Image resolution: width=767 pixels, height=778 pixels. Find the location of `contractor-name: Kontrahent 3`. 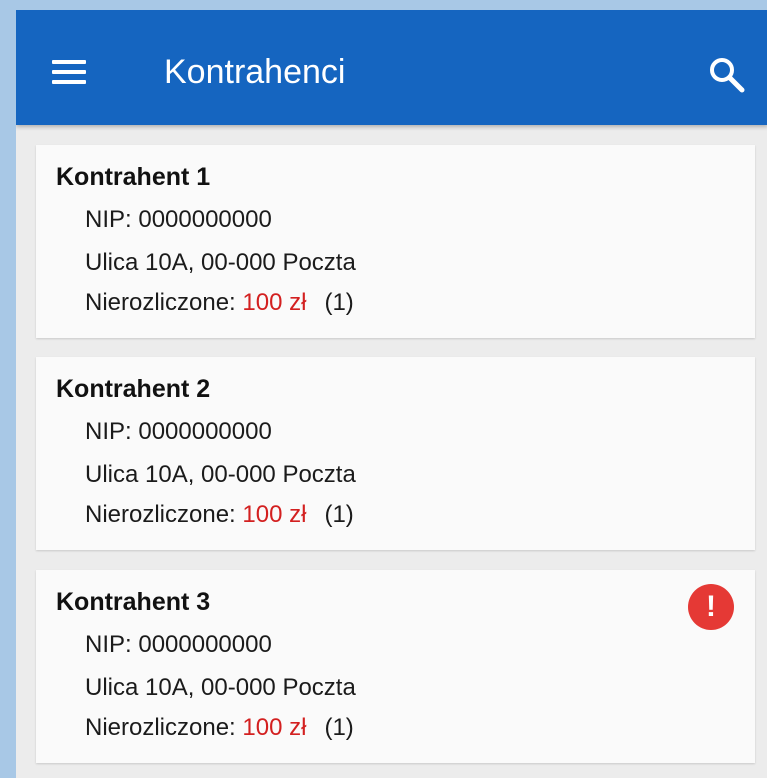

contractor-name: Kontrahent 3 is located at coordinates (133, 602).